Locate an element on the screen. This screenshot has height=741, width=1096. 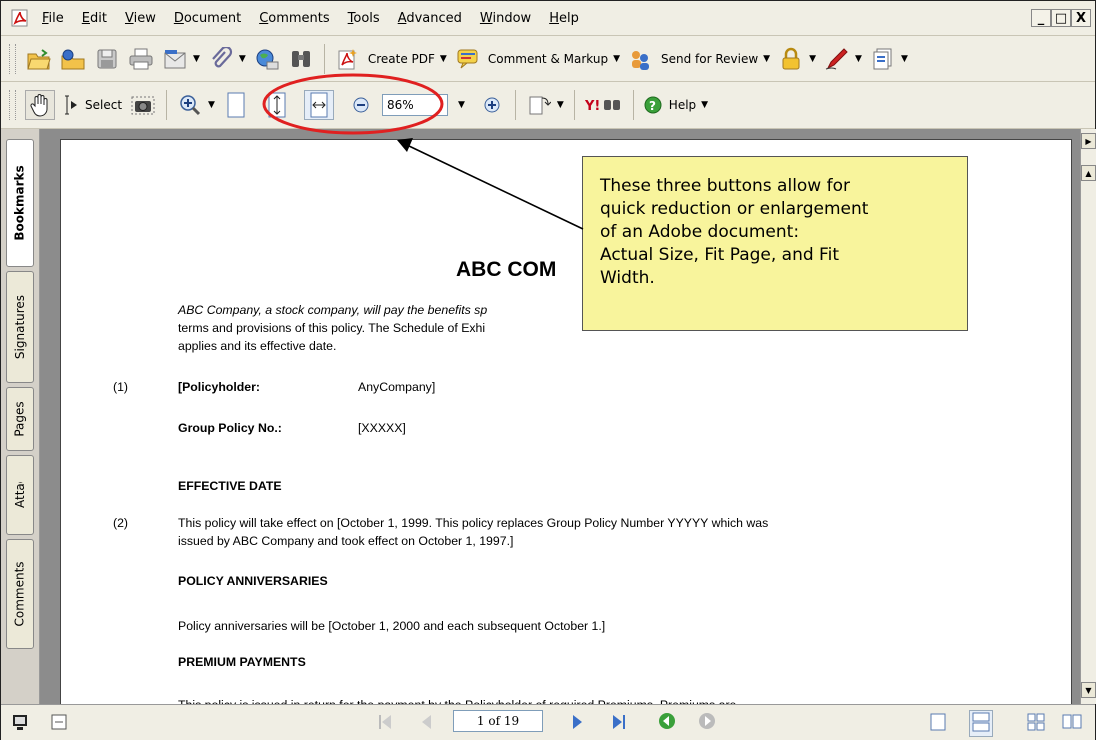
actual-size-icon is located at coordinates (236, 105).